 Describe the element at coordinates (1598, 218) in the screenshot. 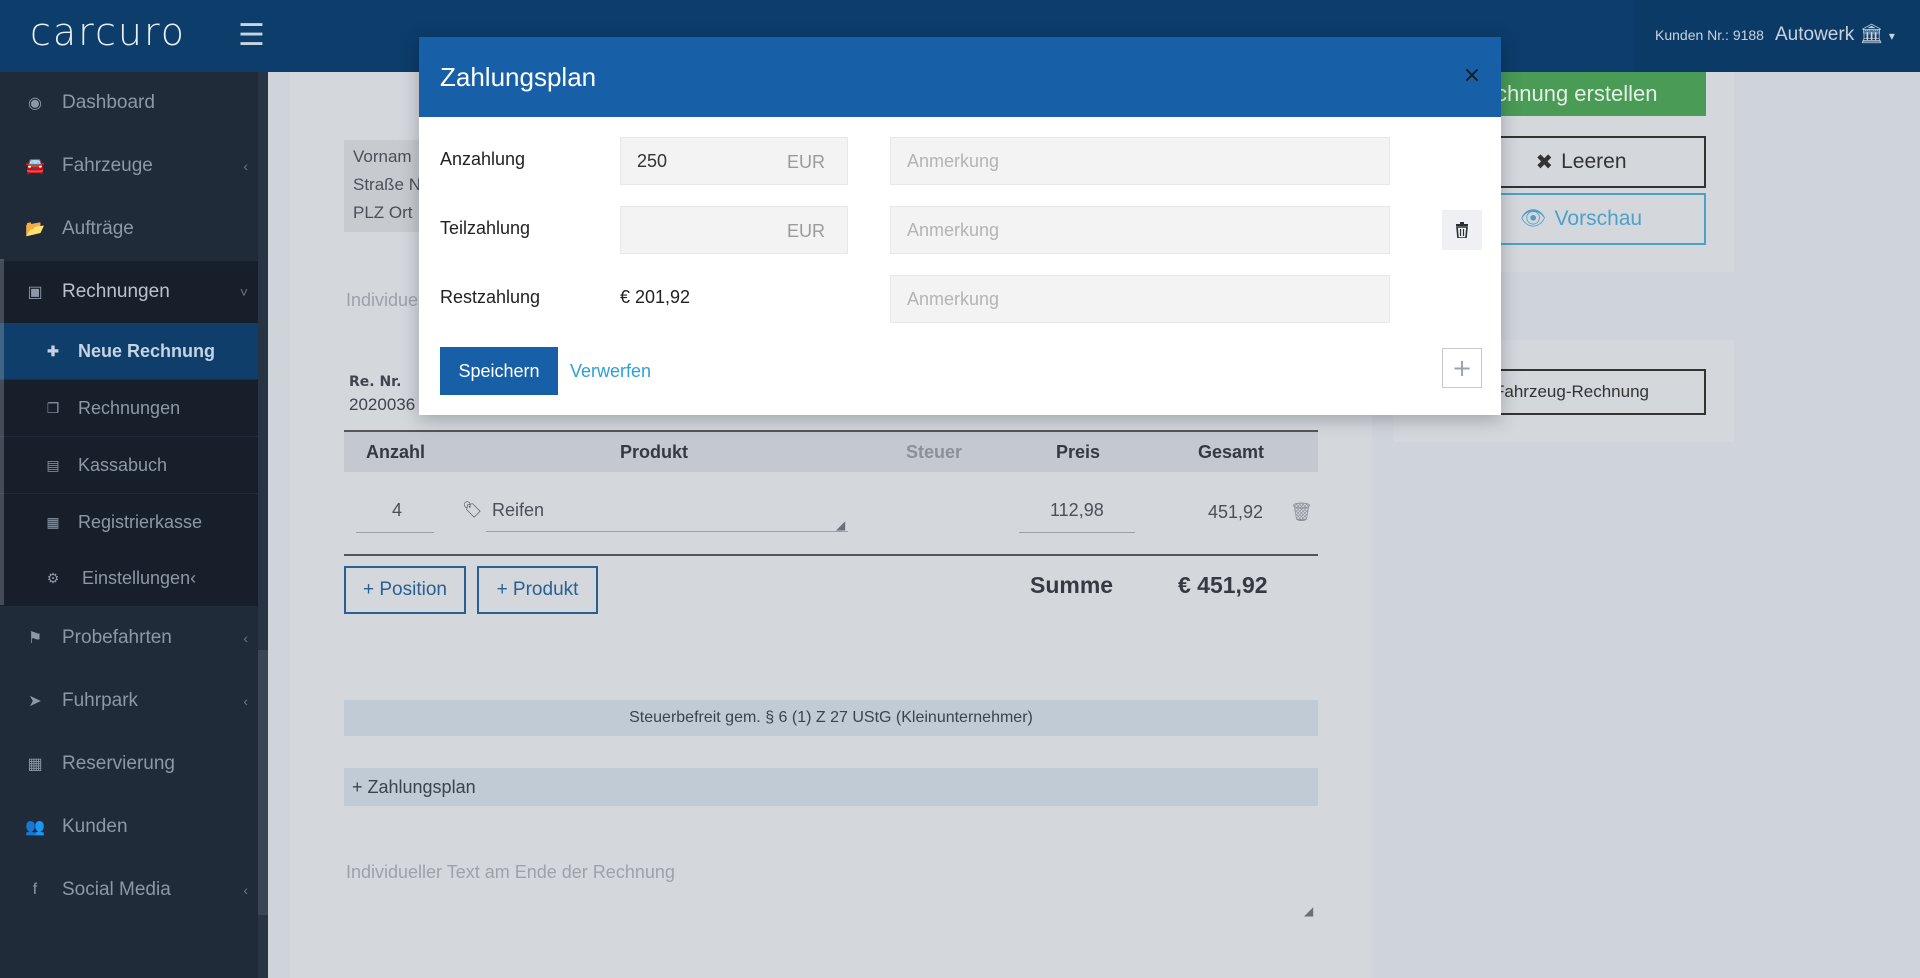

I see `preview-button-label: Vorschau` at that location.